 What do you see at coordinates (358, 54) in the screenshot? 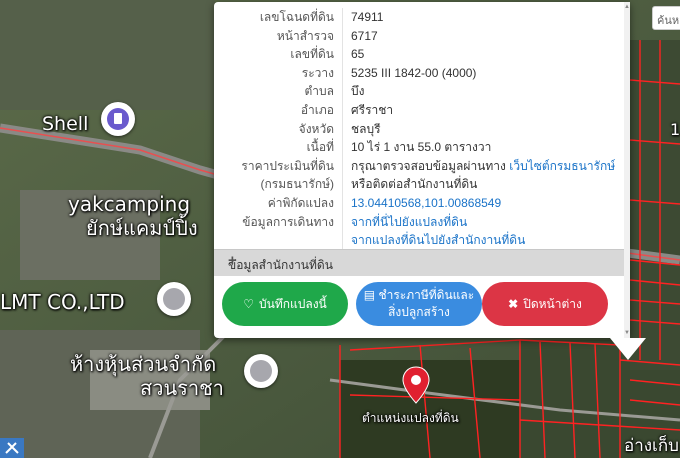
I see `land-number-value: 65` at bounding box center [358, 54].